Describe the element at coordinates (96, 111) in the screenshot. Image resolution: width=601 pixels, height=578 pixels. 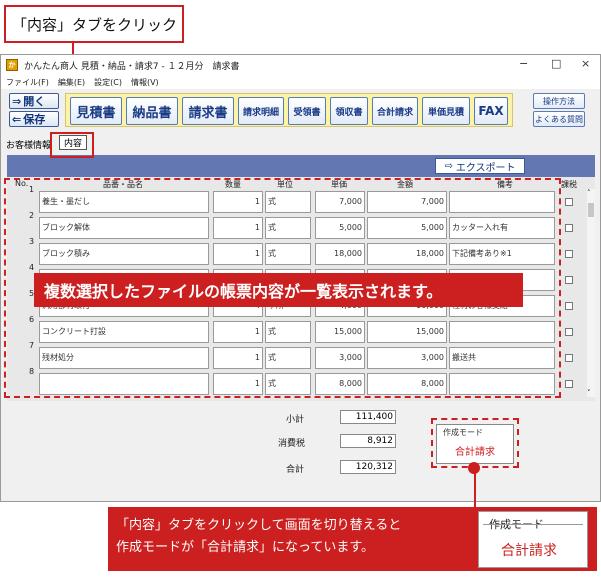
I see `quote-button: 見積書` at that location.